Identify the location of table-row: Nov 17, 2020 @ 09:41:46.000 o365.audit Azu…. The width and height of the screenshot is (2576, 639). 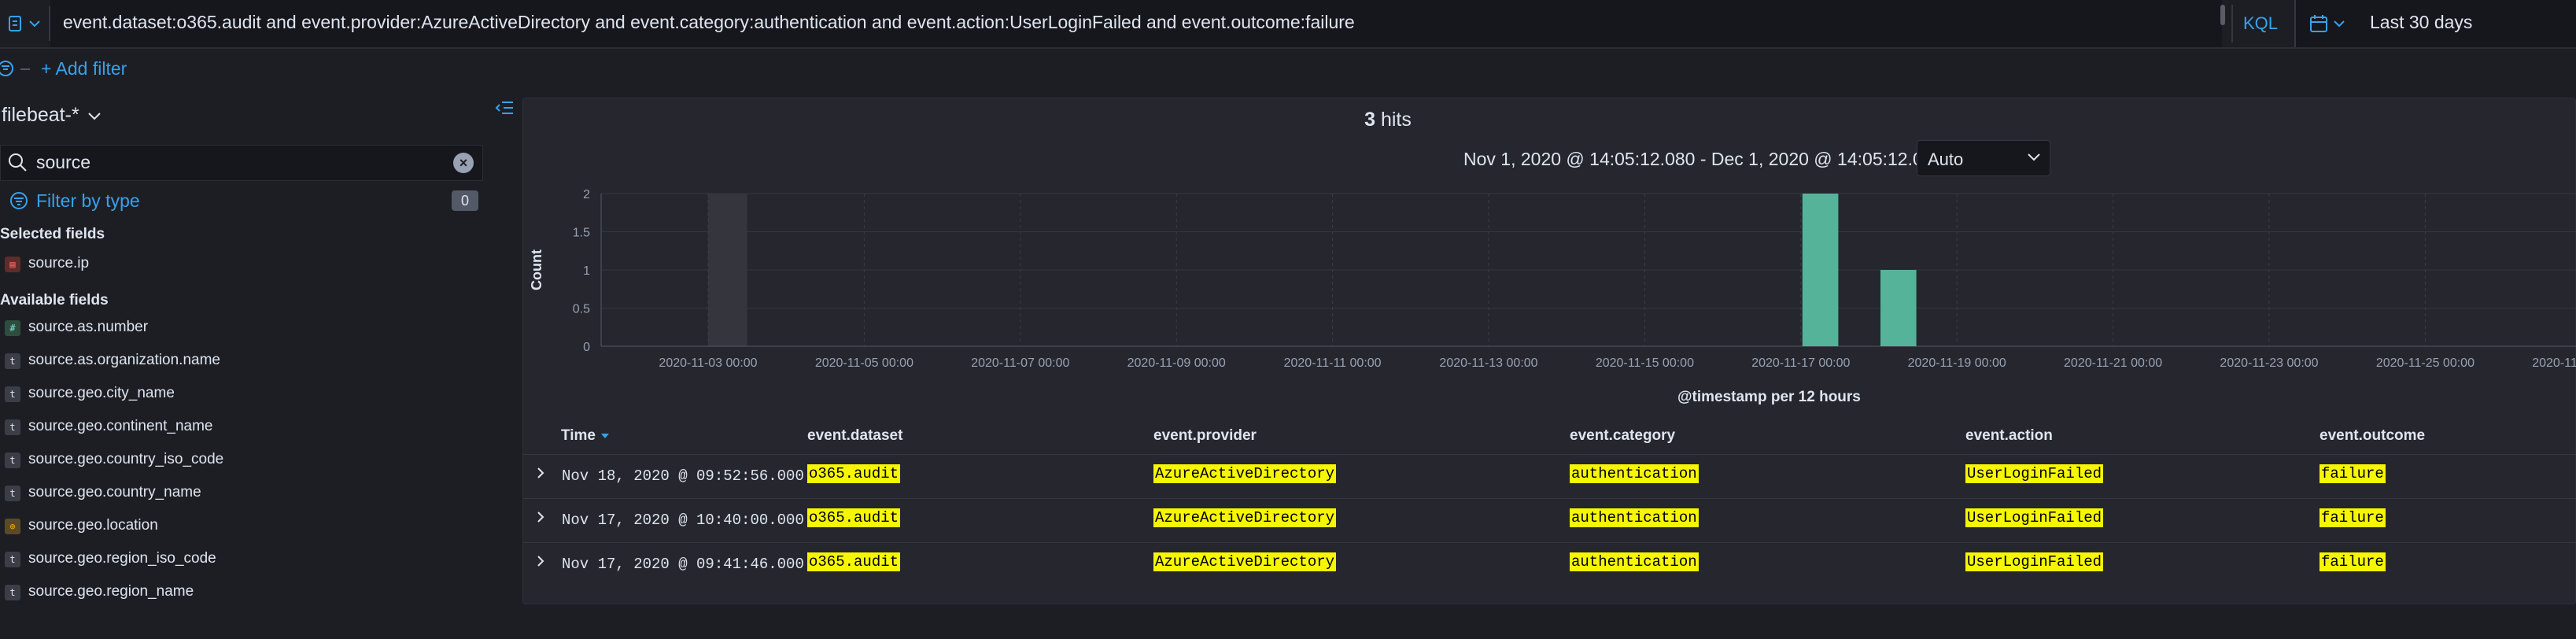
(1549, 564).